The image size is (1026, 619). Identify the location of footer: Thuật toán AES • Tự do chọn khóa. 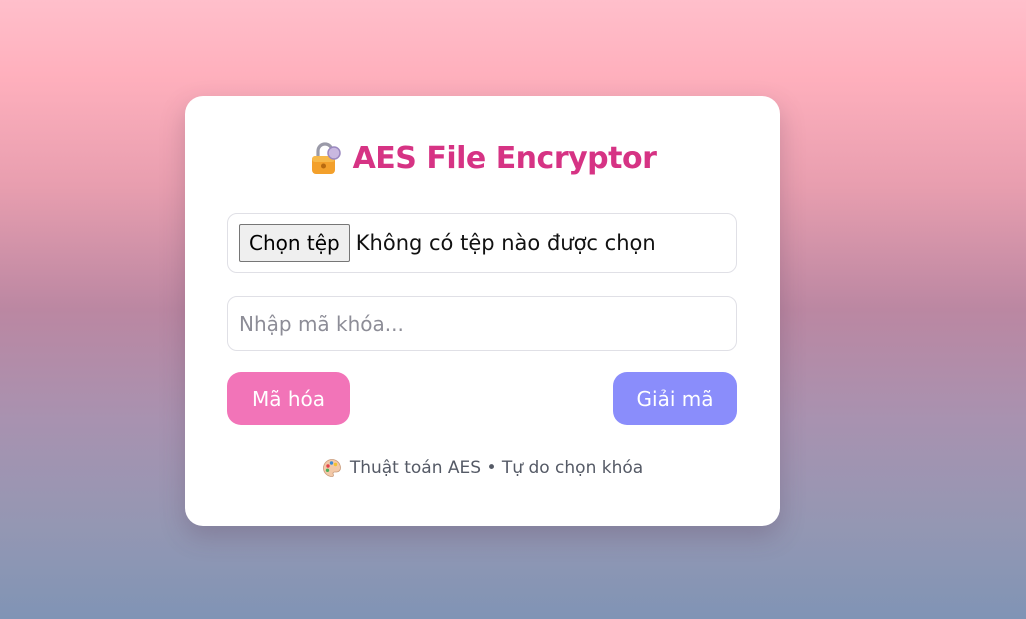
(482, 468).